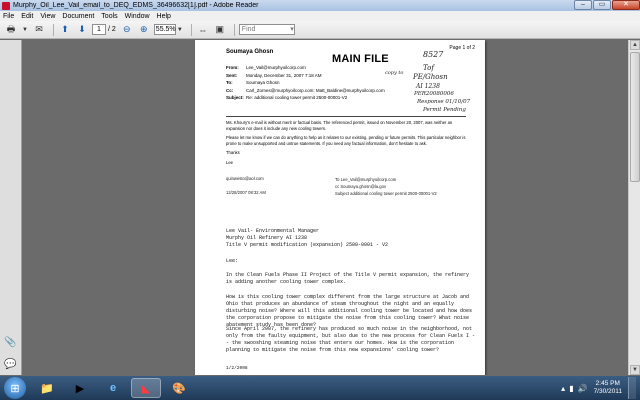 The image size is (640, 400). What do you see at coordinates (632, 388) in the screenshot?
I see `show-desktop-button` at bounding box center [632, 388].